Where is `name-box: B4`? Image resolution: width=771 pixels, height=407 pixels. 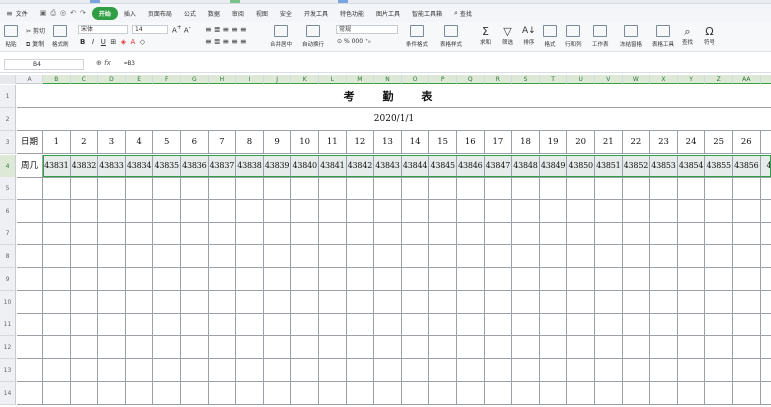
name-box: B4 is located at coordinates (44, 64).